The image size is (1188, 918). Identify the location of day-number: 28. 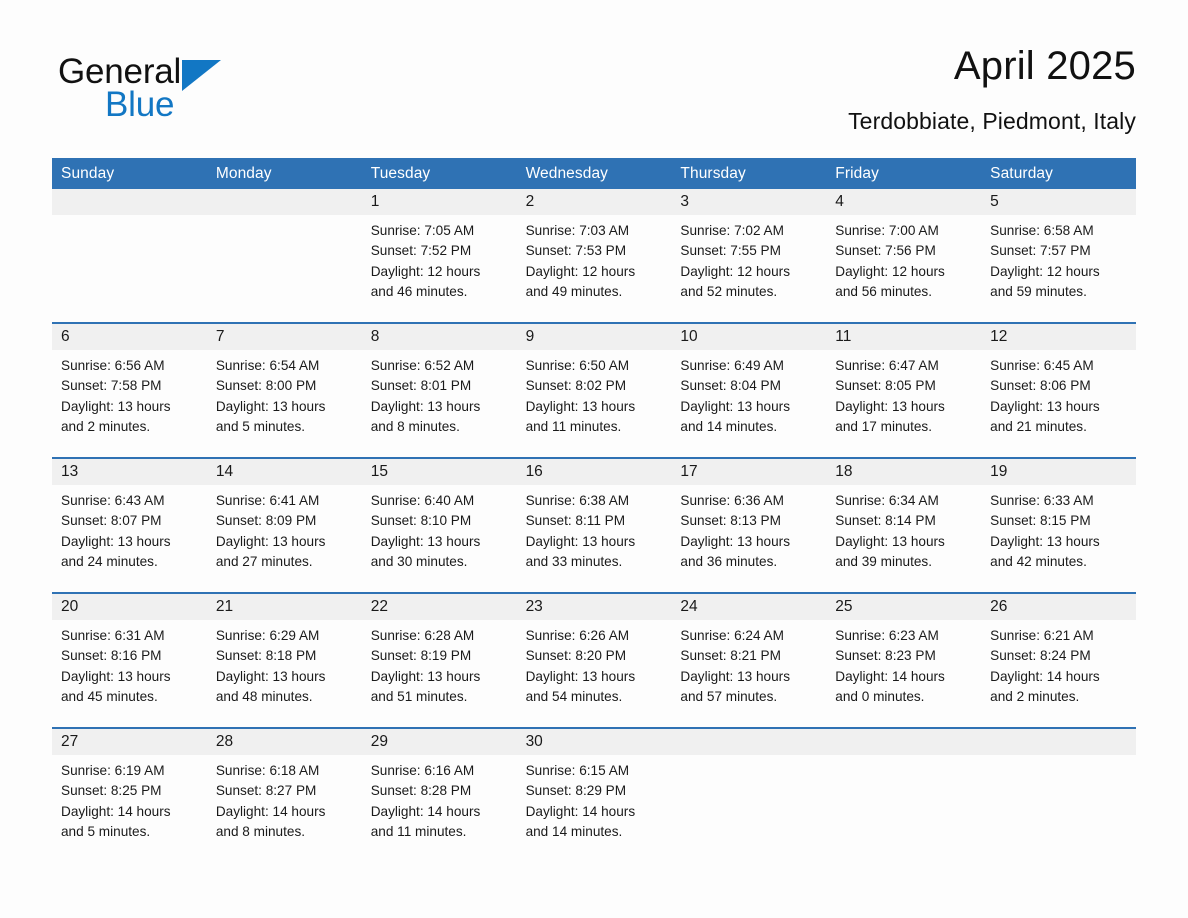
(224, 741).